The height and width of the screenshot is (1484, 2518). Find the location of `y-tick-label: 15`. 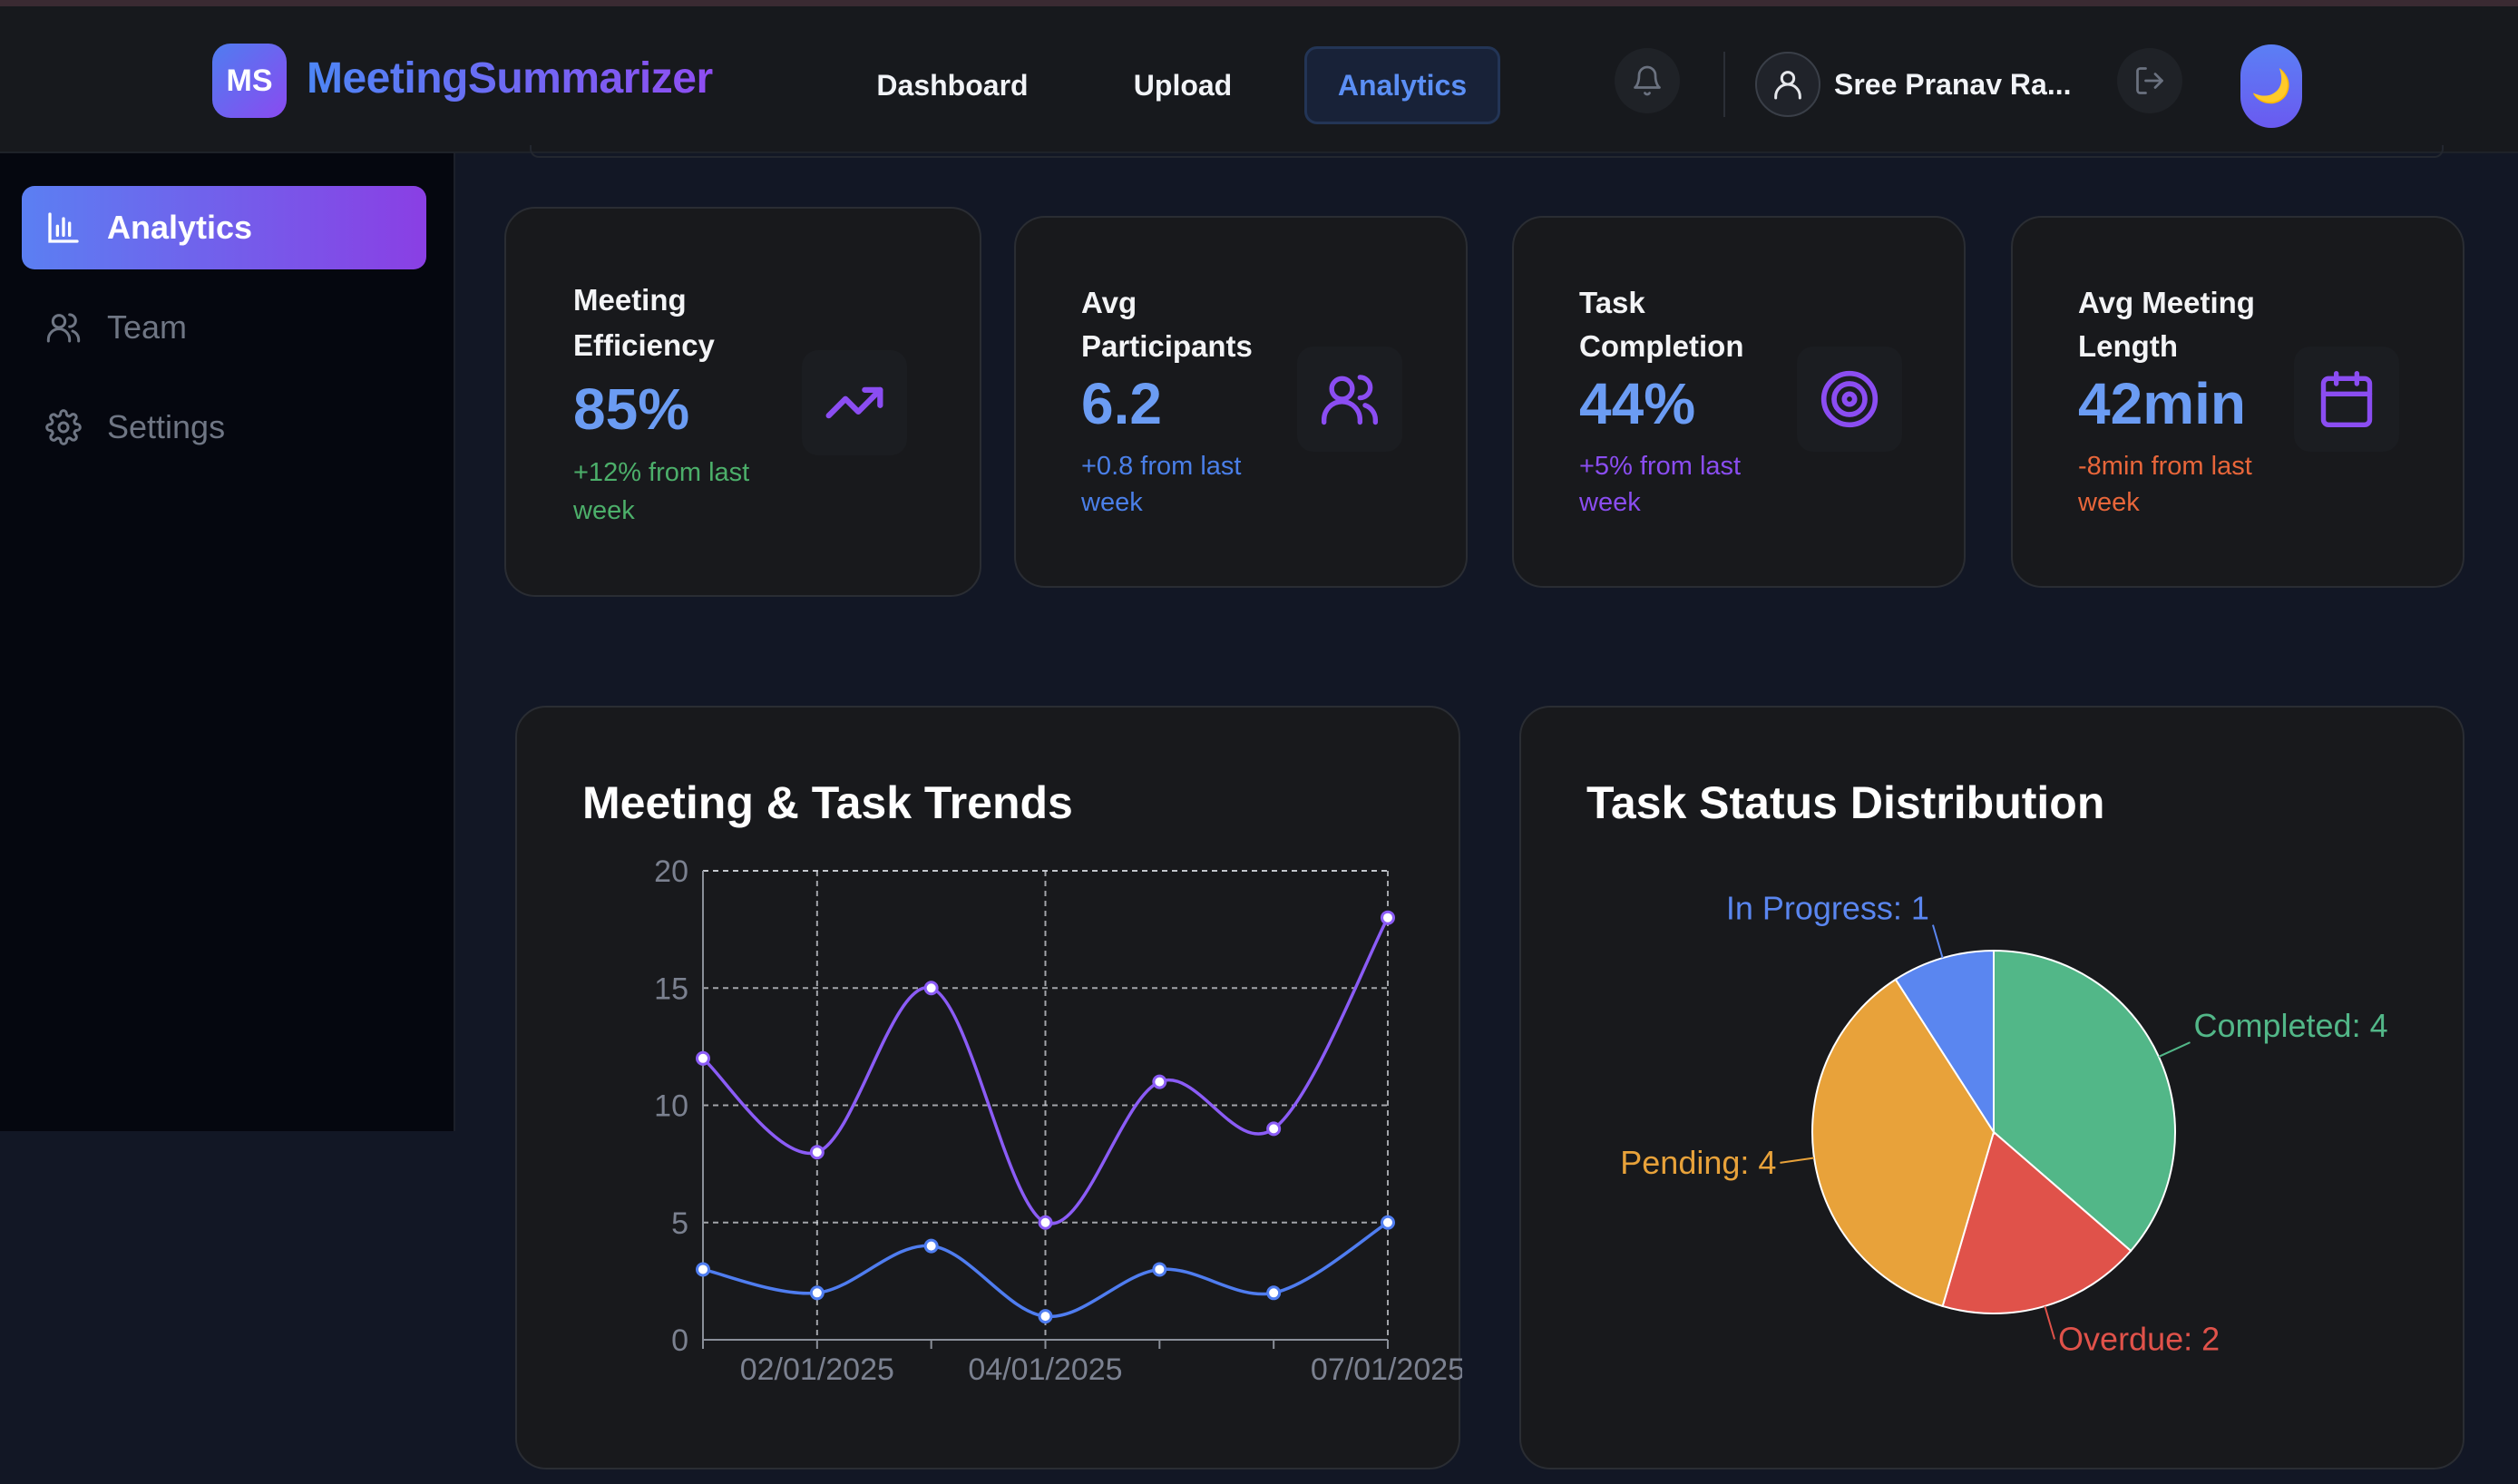

y-tick-label: 15 is located at coordinates (671, 988).